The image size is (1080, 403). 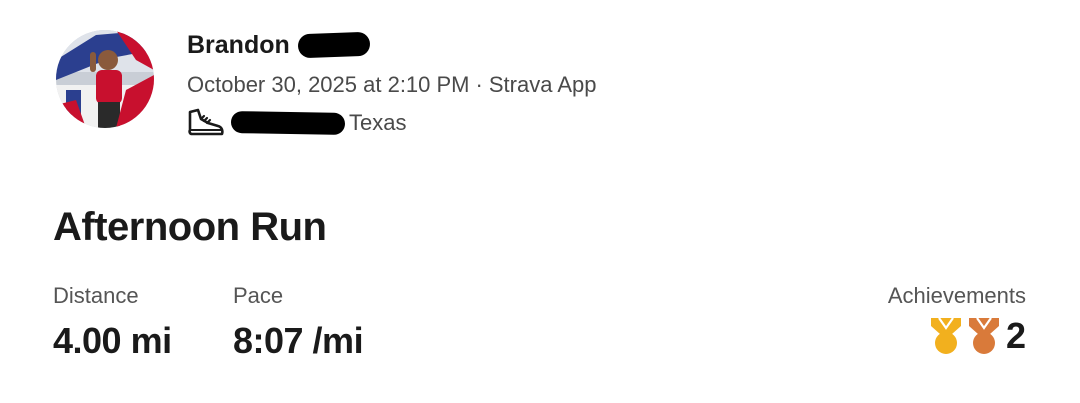 I want to click on activity-location: Texas, so click(x=391, y=123).